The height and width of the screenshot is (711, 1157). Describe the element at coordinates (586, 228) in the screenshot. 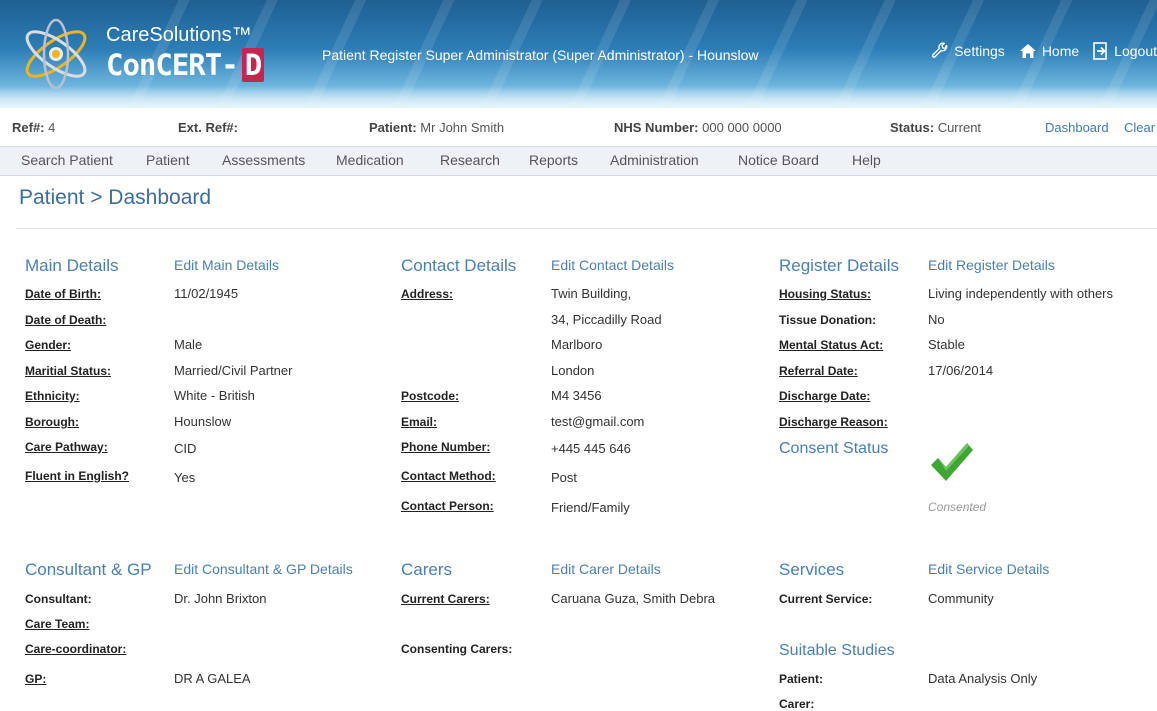

I see `divider` at that location.